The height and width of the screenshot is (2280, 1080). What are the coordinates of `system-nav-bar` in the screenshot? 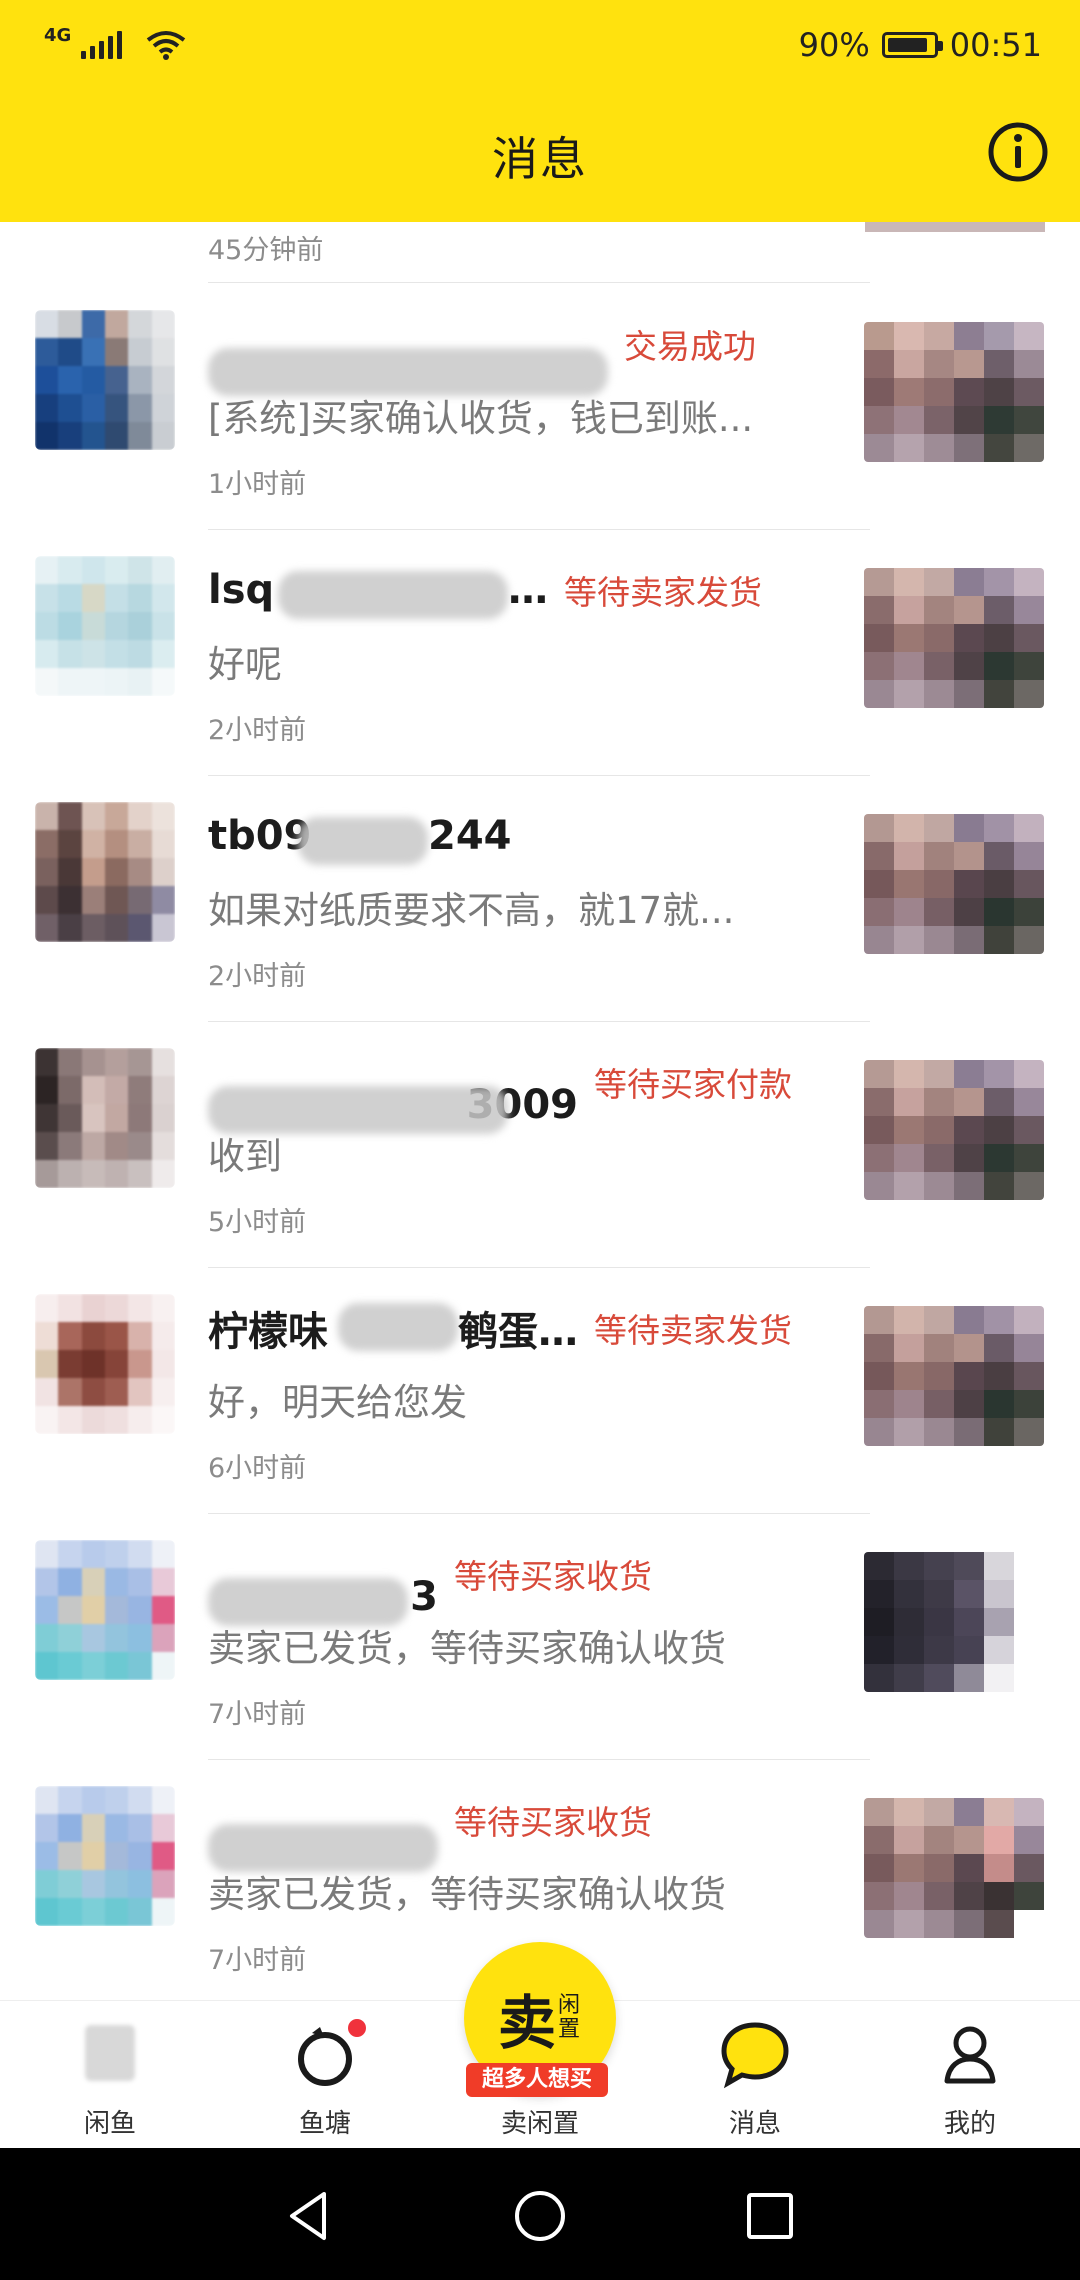 It's located at (540, 2214).